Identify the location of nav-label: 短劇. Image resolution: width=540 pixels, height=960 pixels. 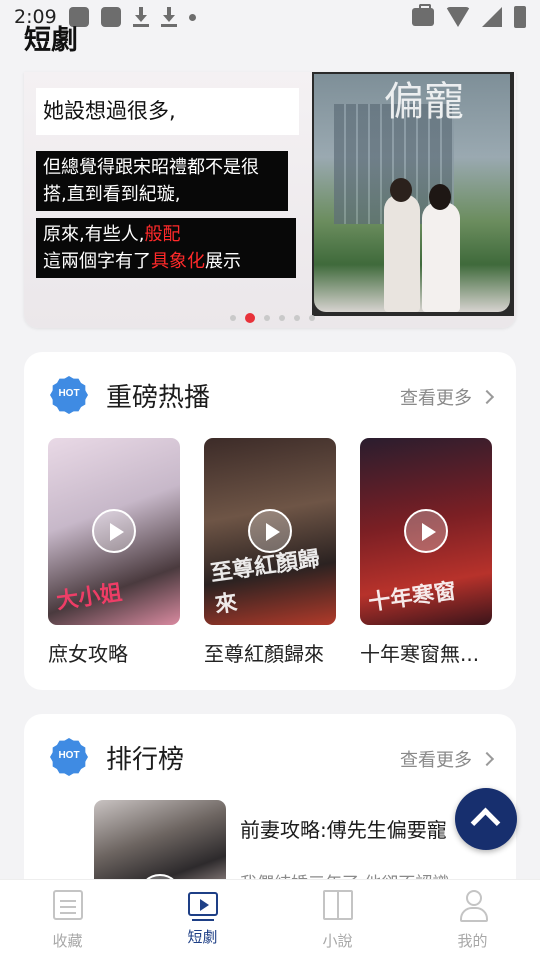
(202, 937).